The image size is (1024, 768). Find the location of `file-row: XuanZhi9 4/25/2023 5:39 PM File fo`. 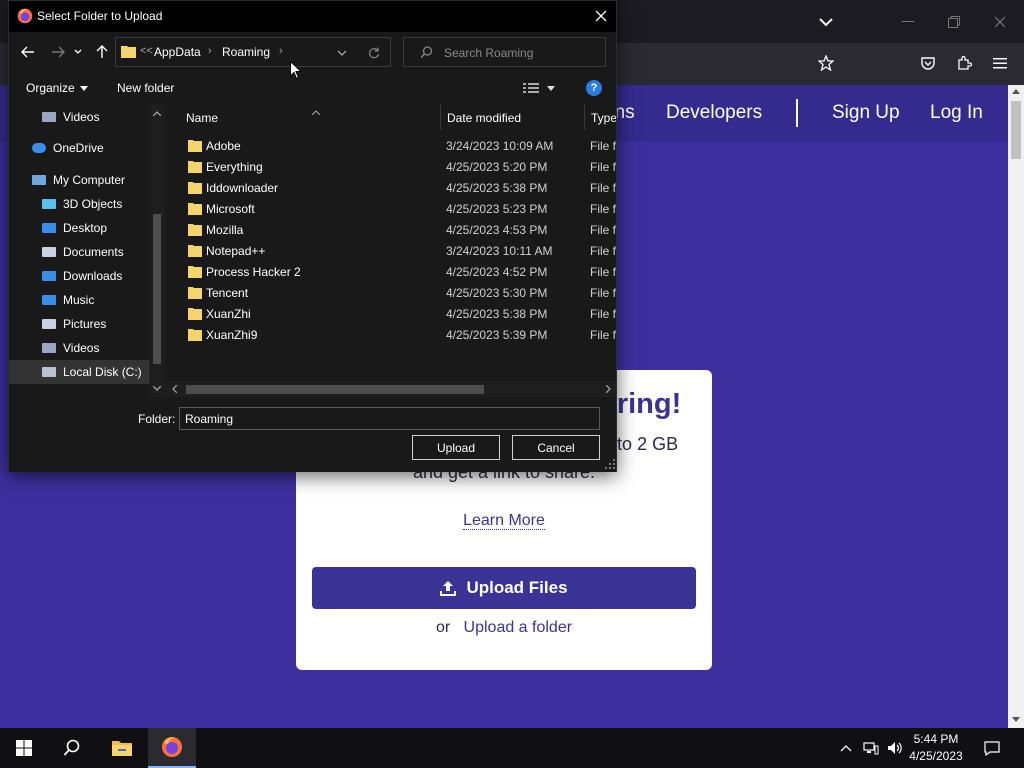

file-row: XuanZhi9 4/25/2023 5:39 PM File fo is located at coordinates (391, 335).